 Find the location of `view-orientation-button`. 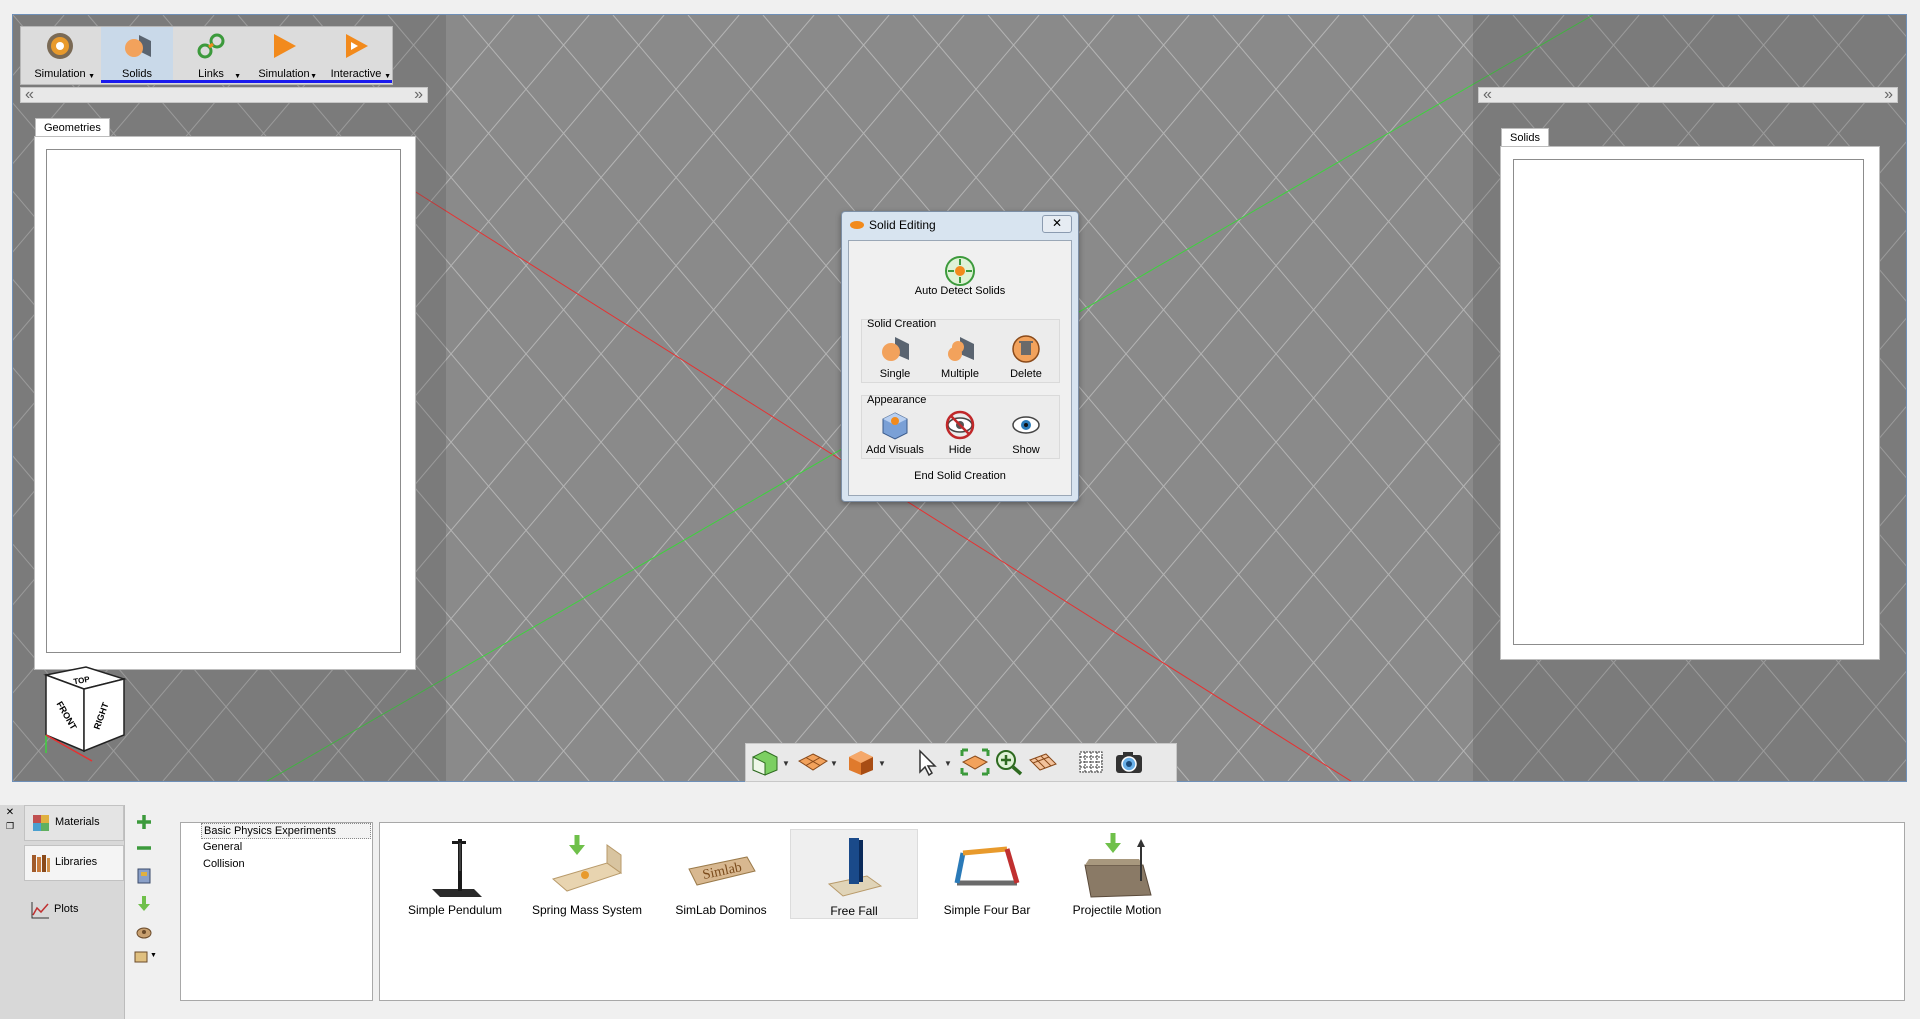

view-orientation-button is located at coordinates (765, 762).